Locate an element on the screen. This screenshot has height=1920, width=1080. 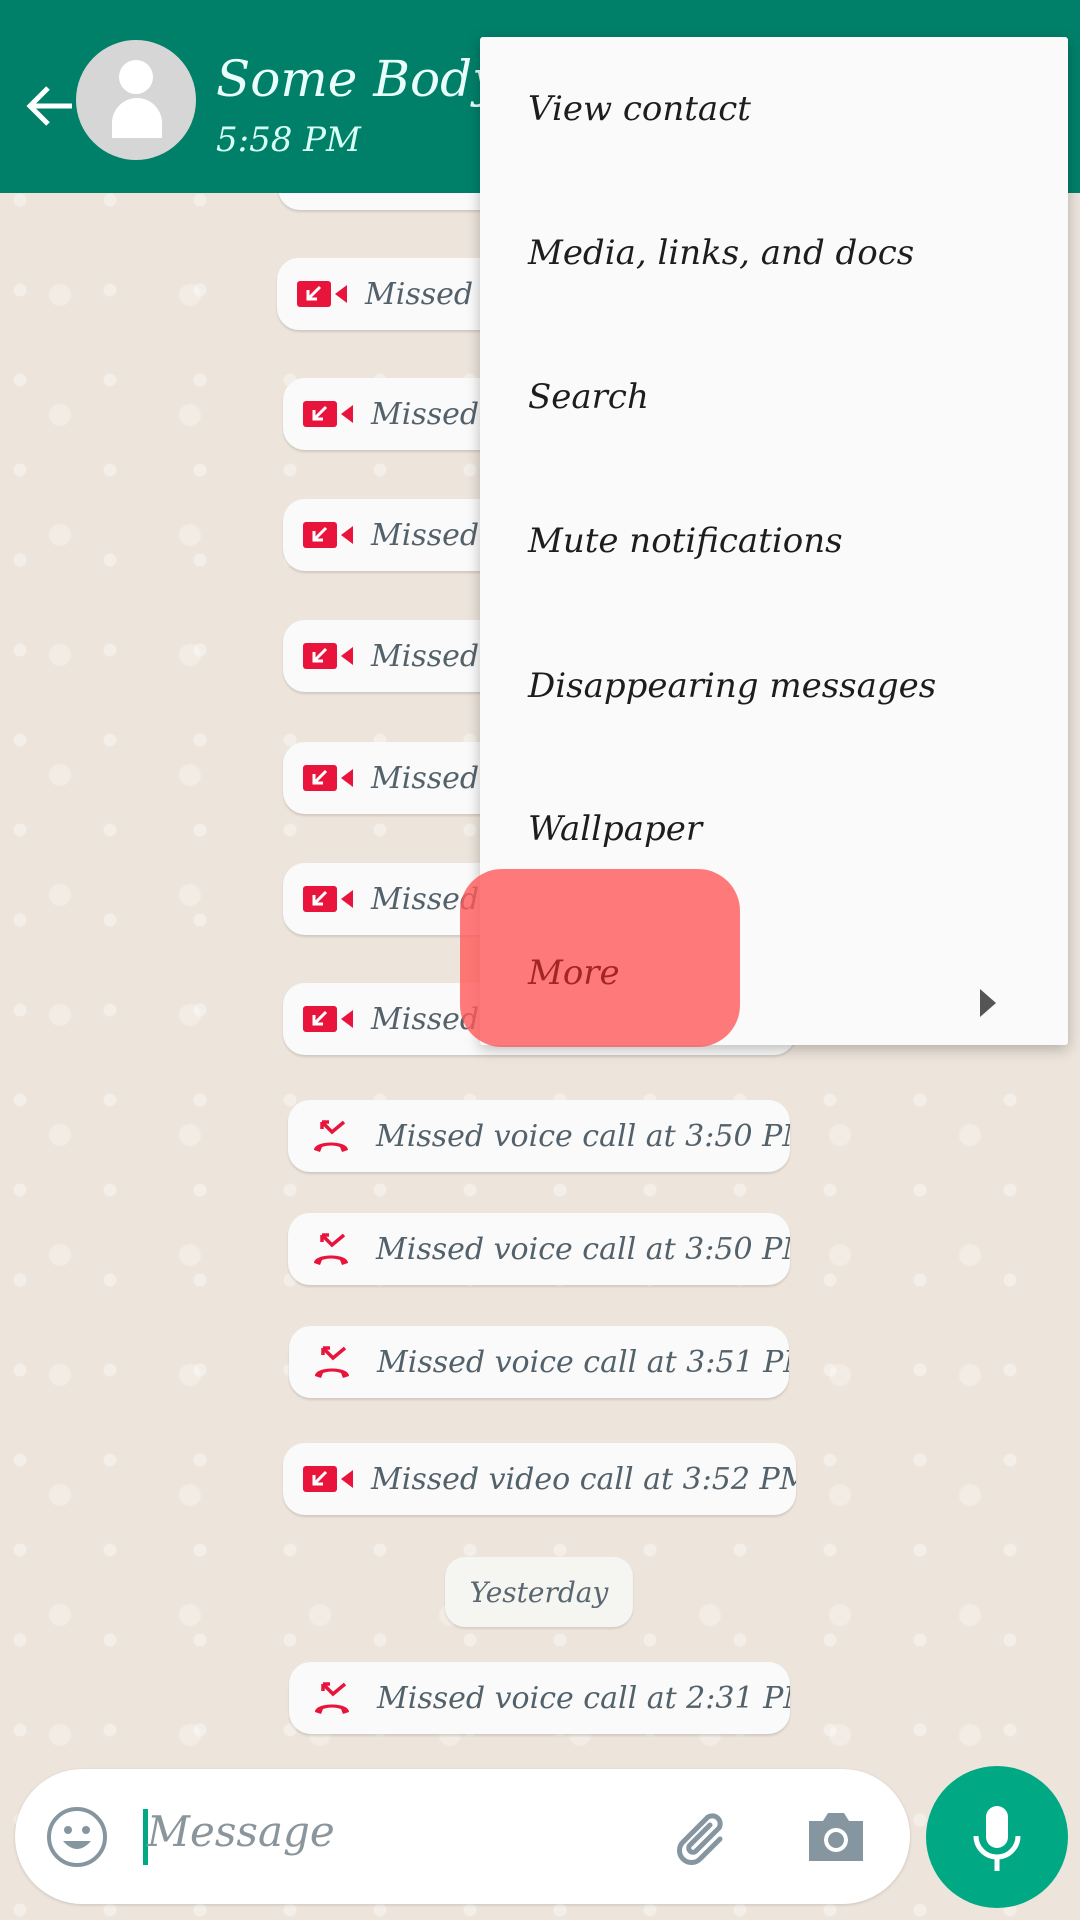
message-bubble: Missed voice call at 2:31 PM is located at coordinates (539, 1698).